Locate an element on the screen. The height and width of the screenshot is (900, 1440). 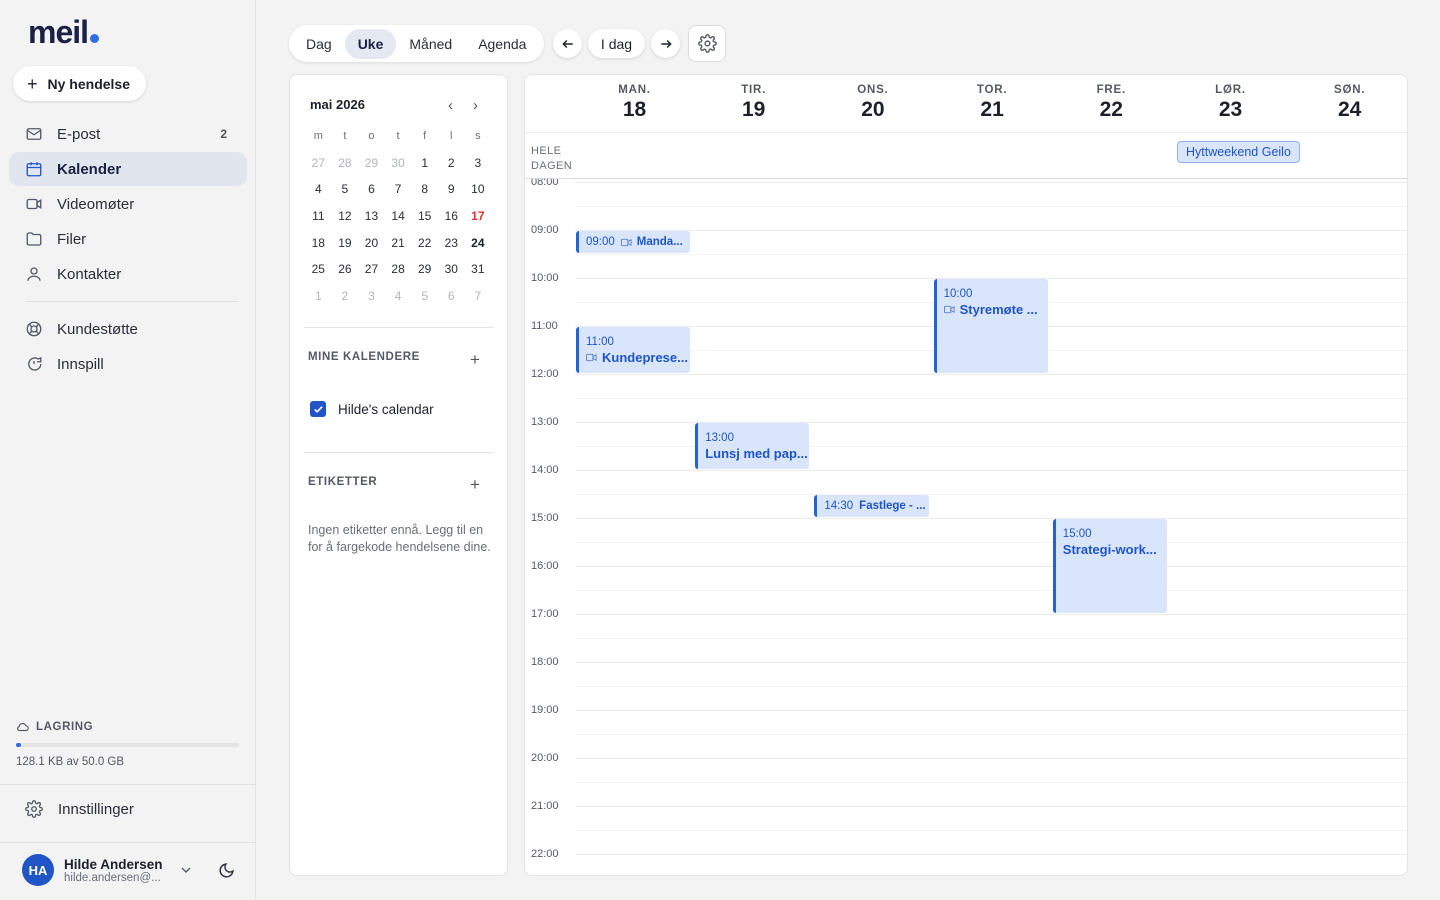
day-header: ONS. 20 is located at coordinates (872, 103).